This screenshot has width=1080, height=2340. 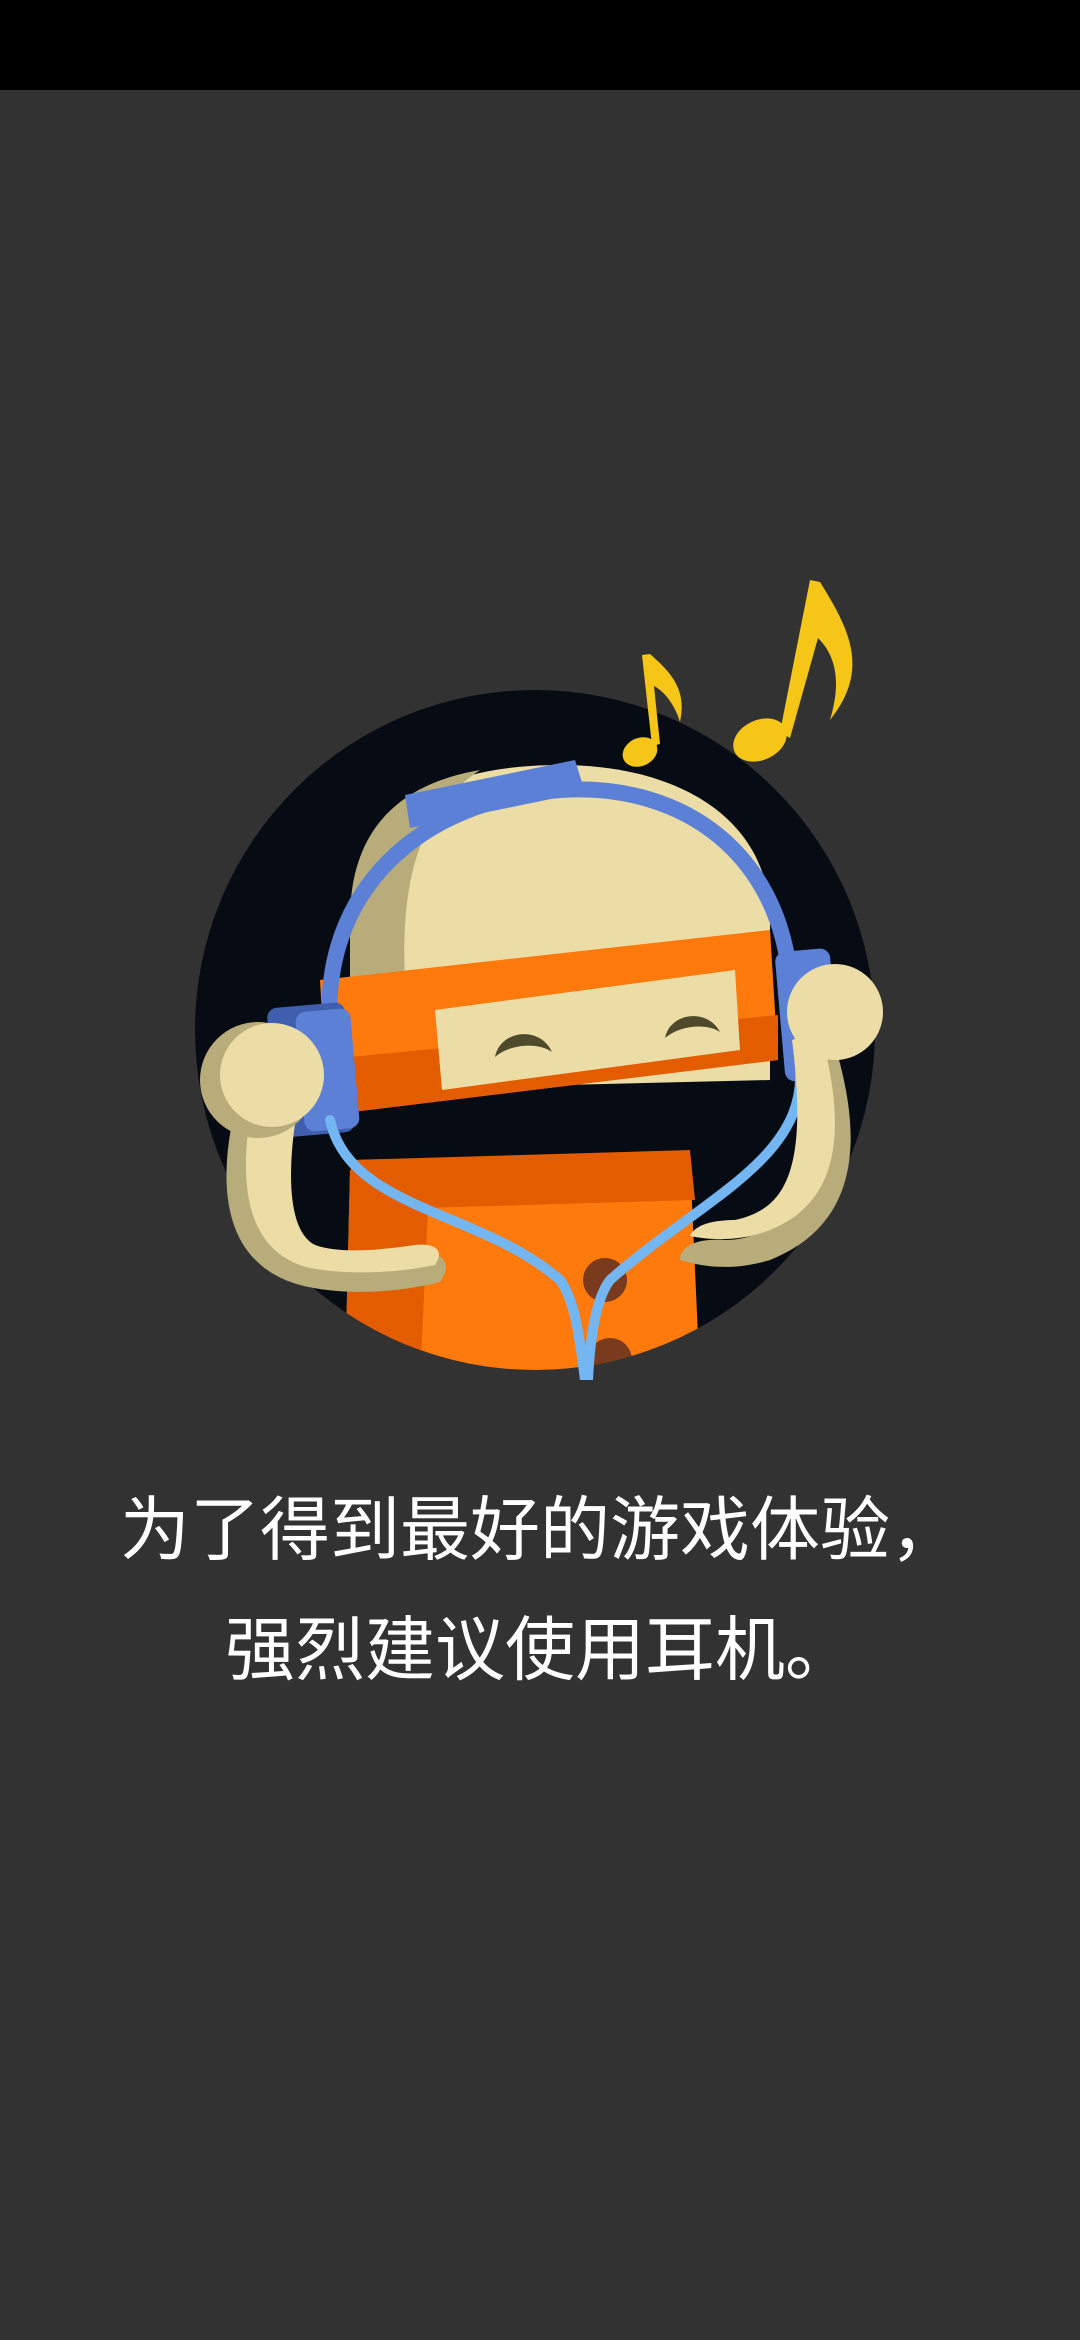 What do you see at coordinates (540, 1530) in the screenshot?
I see `message-line-1: 为了得到最好的游戏体验，` at bounding box center [540, 1530].